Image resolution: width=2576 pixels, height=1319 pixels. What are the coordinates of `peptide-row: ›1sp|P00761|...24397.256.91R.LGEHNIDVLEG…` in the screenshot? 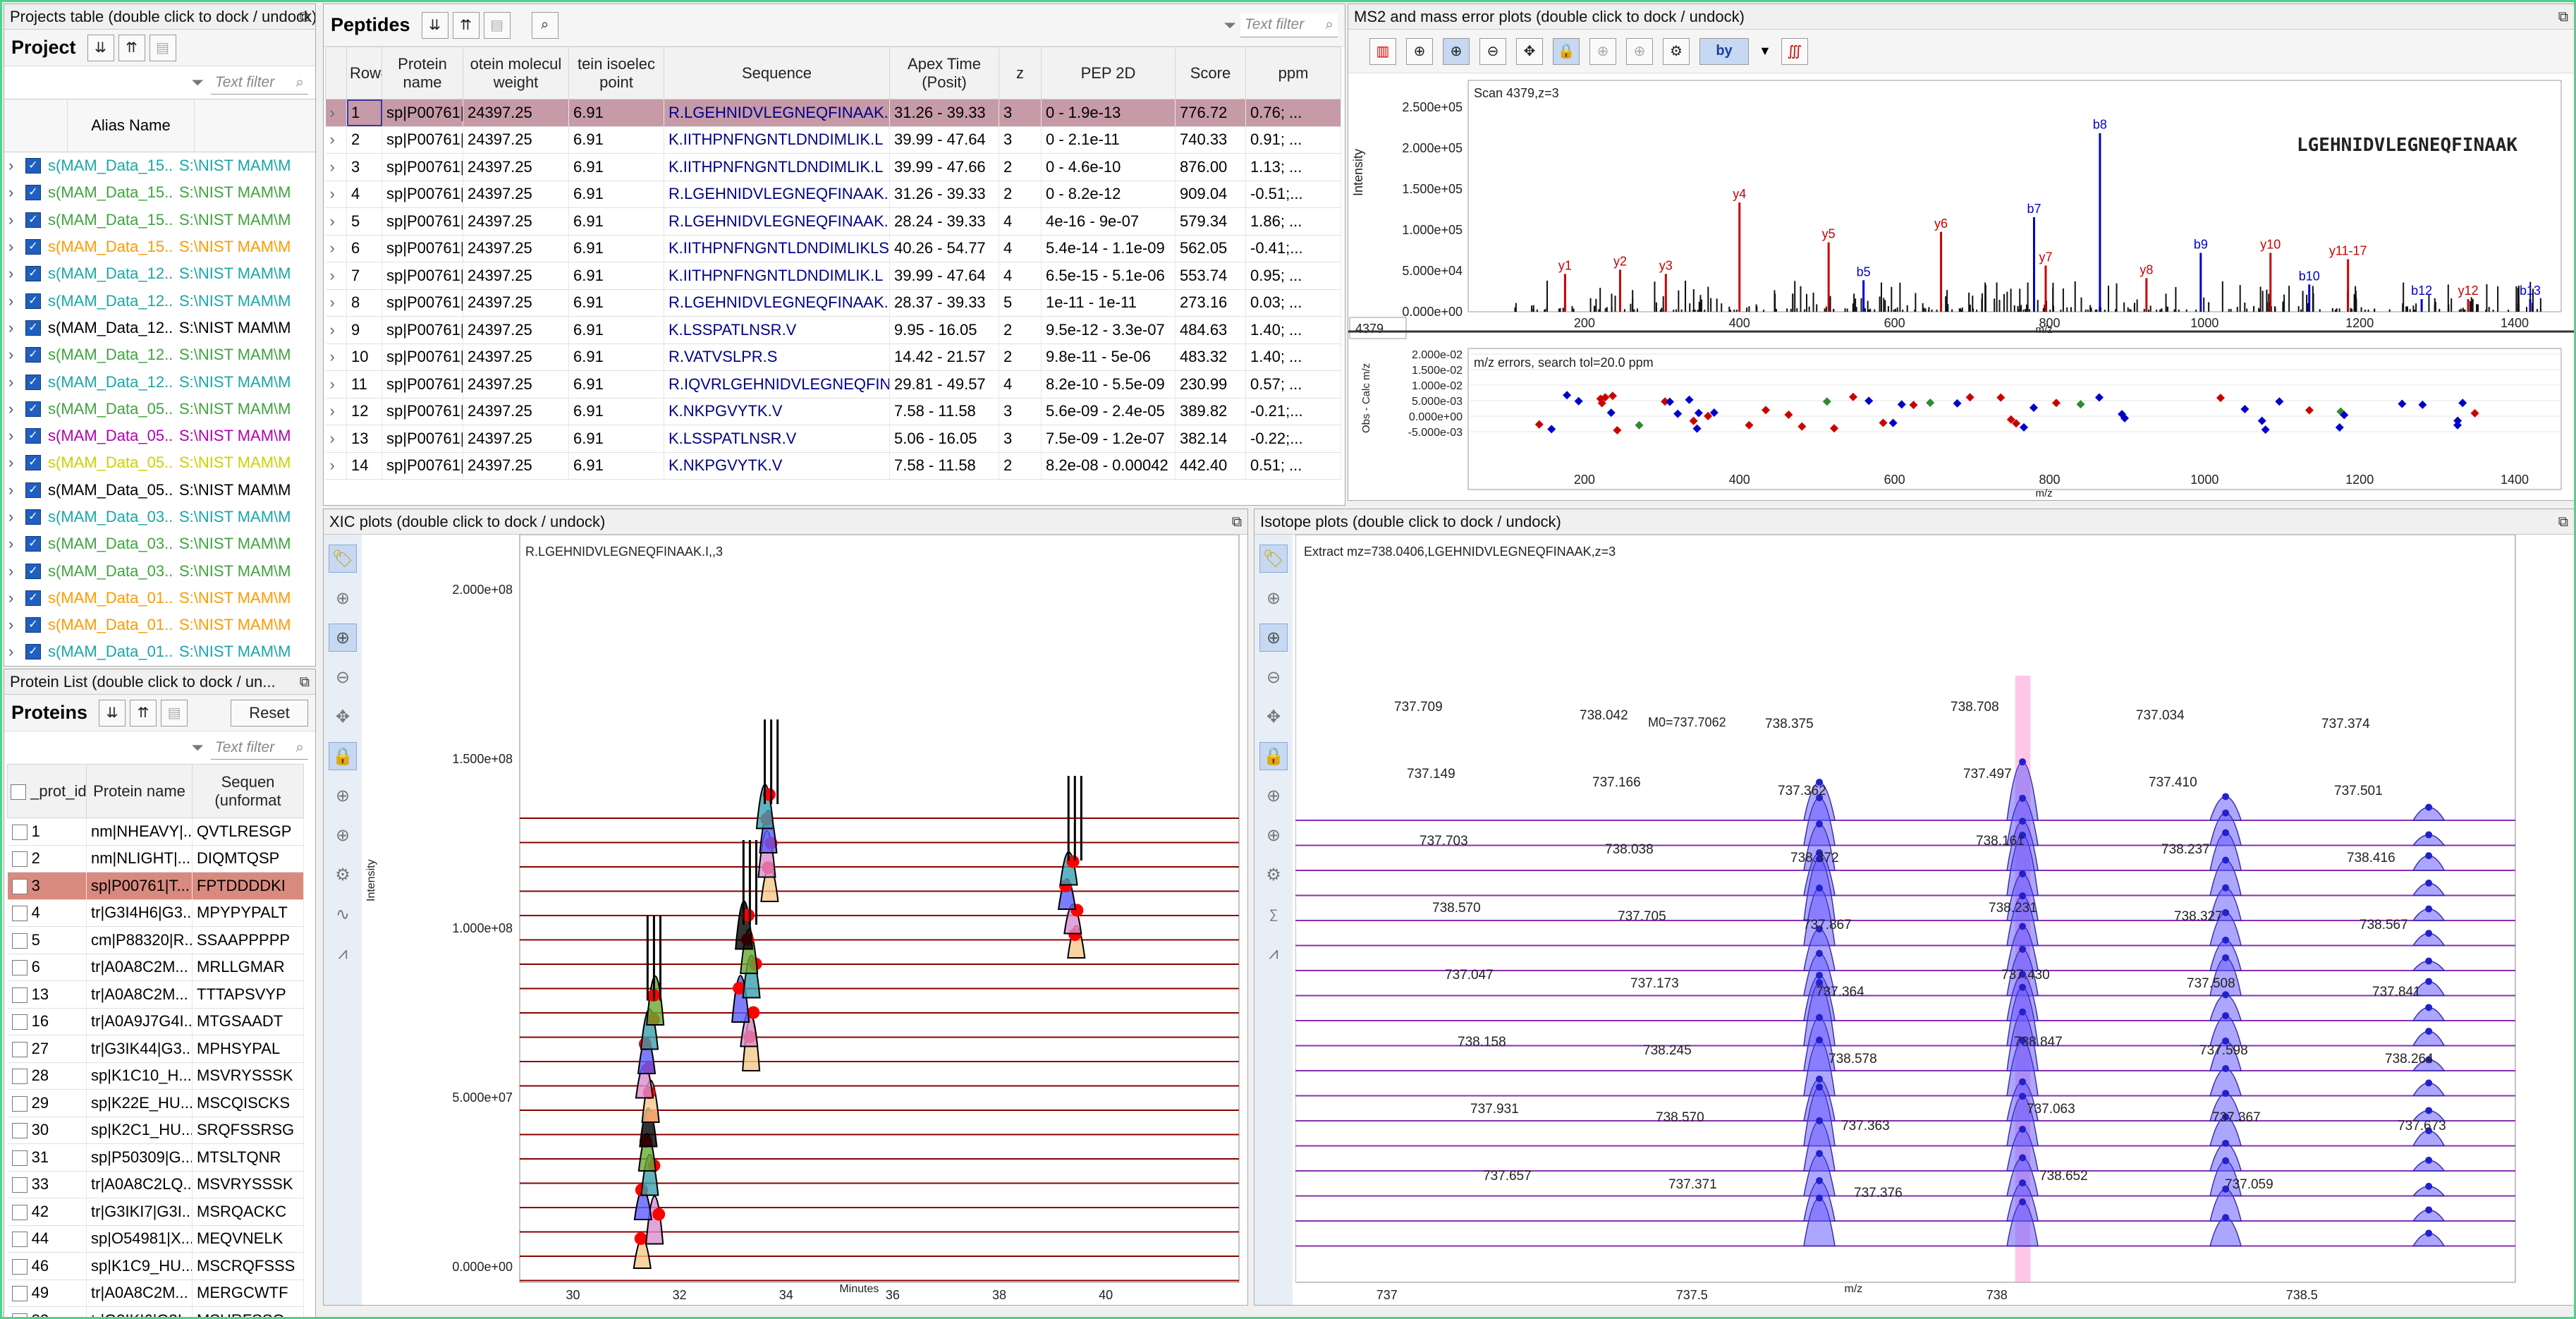 It's located at (833, 113).